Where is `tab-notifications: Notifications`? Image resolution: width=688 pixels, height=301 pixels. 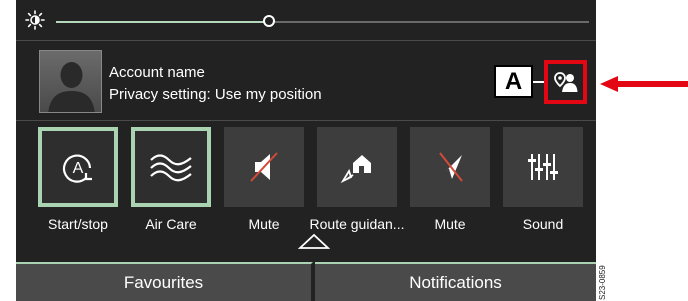 tab-notifications: Notifications is located at coordinates (455, 281).